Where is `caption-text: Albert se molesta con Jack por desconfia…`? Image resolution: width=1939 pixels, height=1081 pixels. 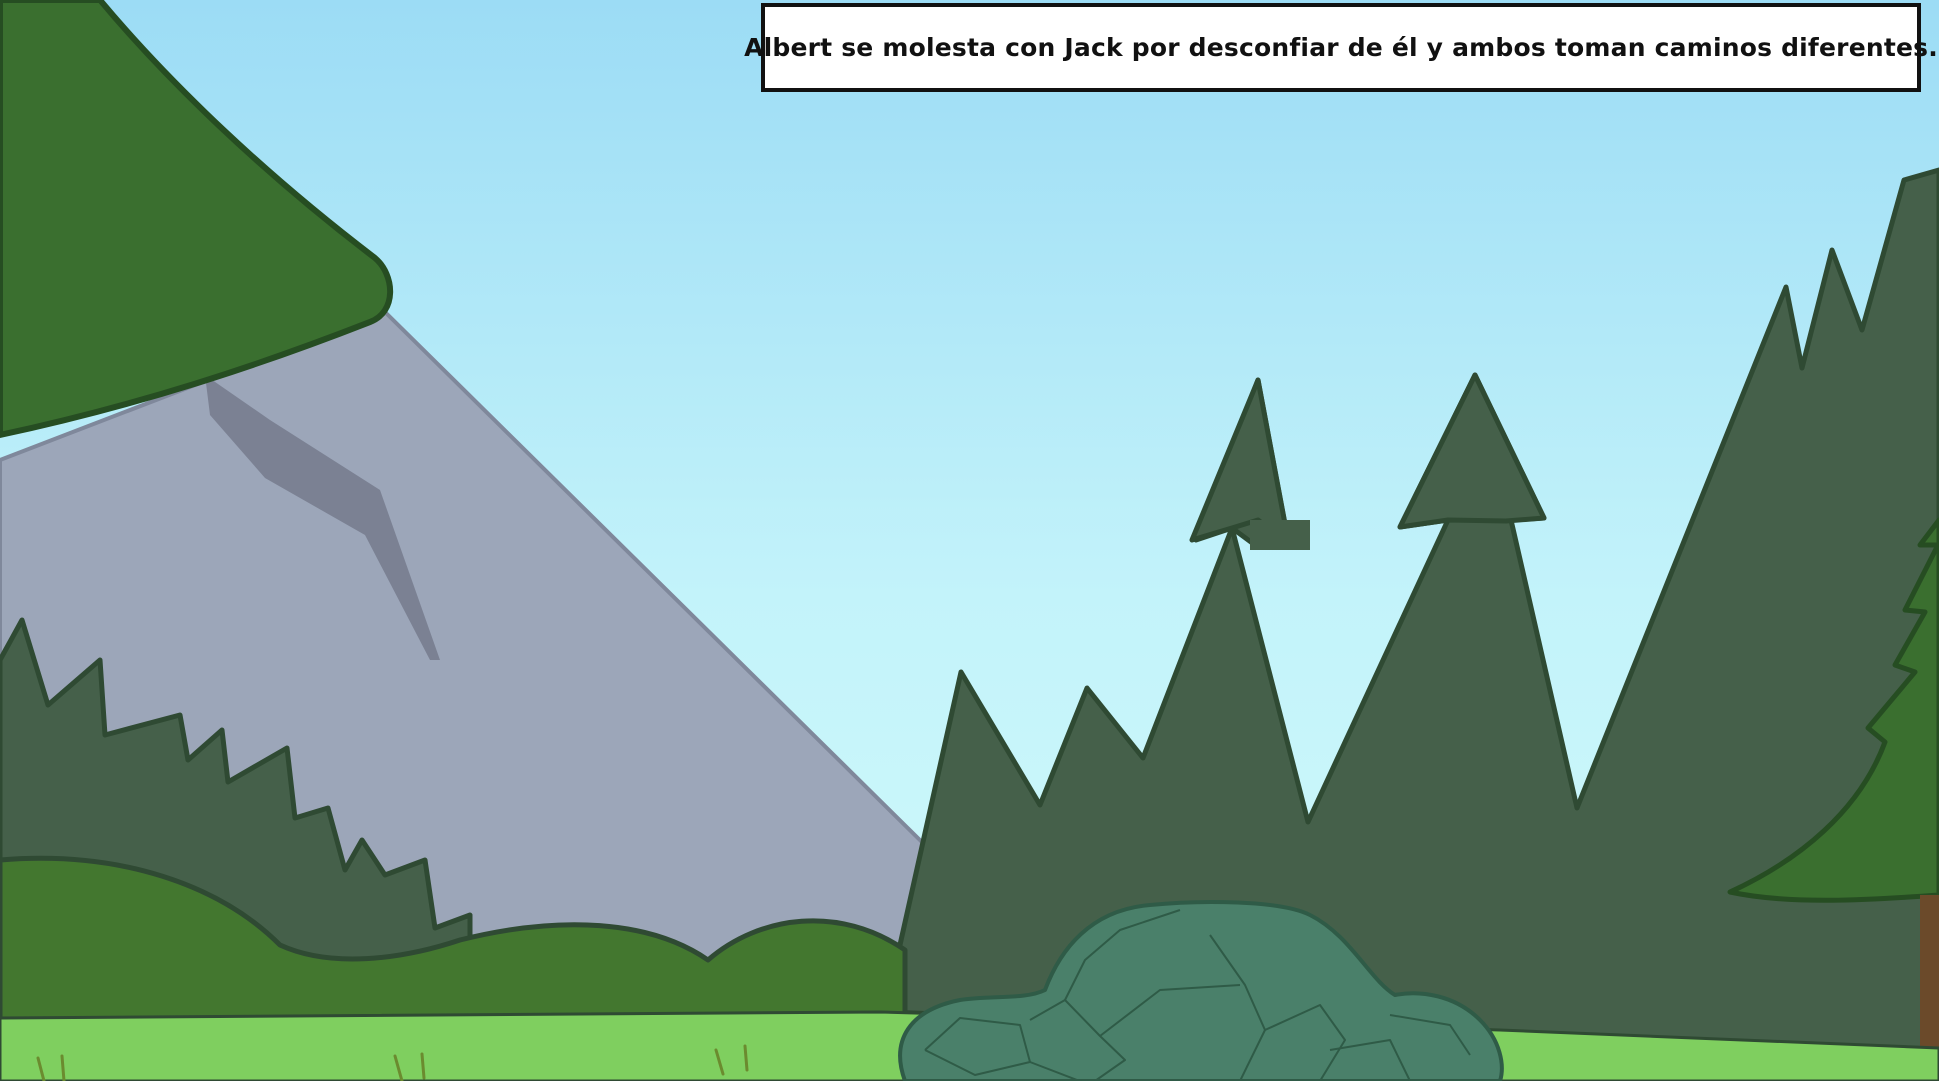 caption-text: Albert se molesta con Jack por desconfia… is located at coordinates (1341, 47).